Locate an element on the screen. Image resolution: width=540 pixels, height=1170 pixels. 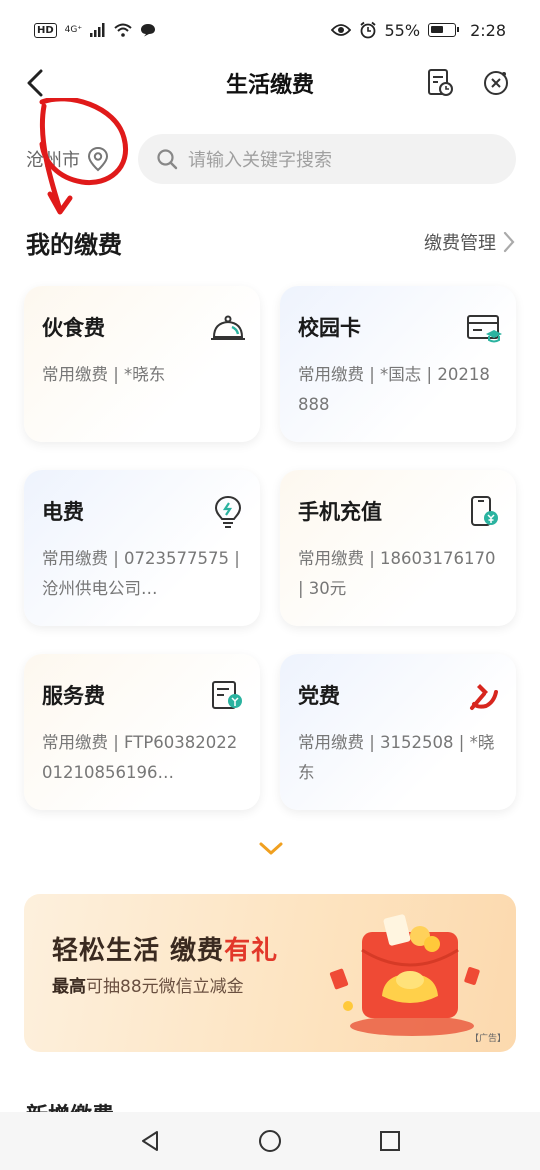
nav-recents-icon is located at coordinates (390, 1141).